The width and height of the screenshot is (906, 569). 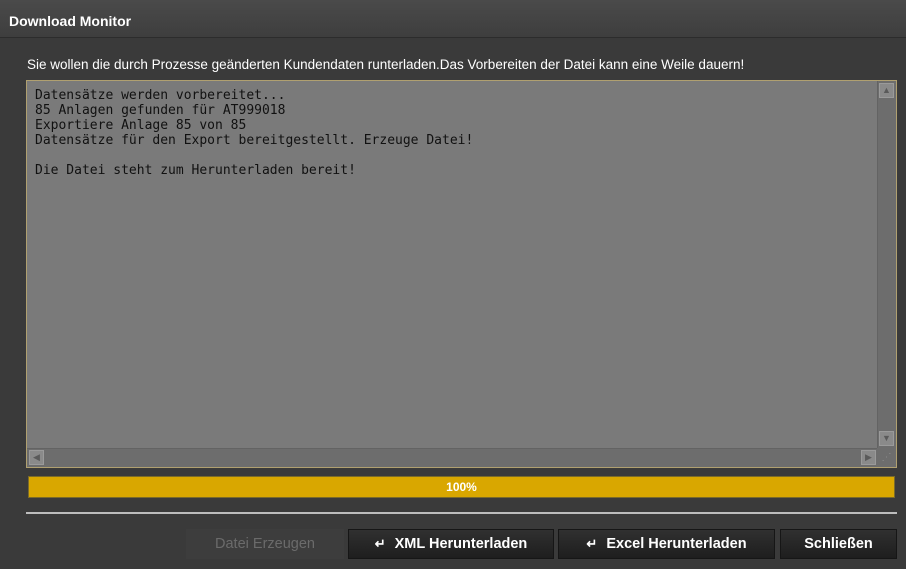 I want to click on horizontal-scrollbar: ◀ ▶, so click(x=452, y=457).